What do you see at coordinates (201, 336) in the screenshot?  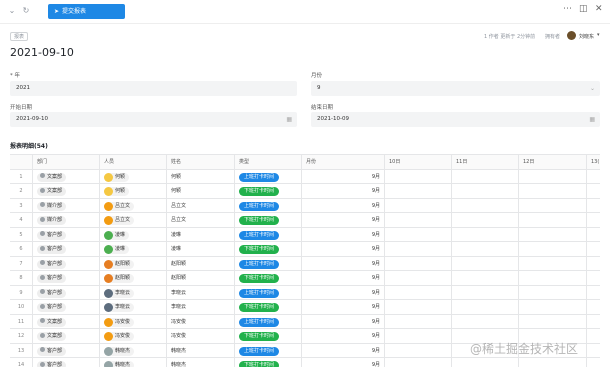 I see `name-cell: 冯安俊` at bounding box center [201, 336].